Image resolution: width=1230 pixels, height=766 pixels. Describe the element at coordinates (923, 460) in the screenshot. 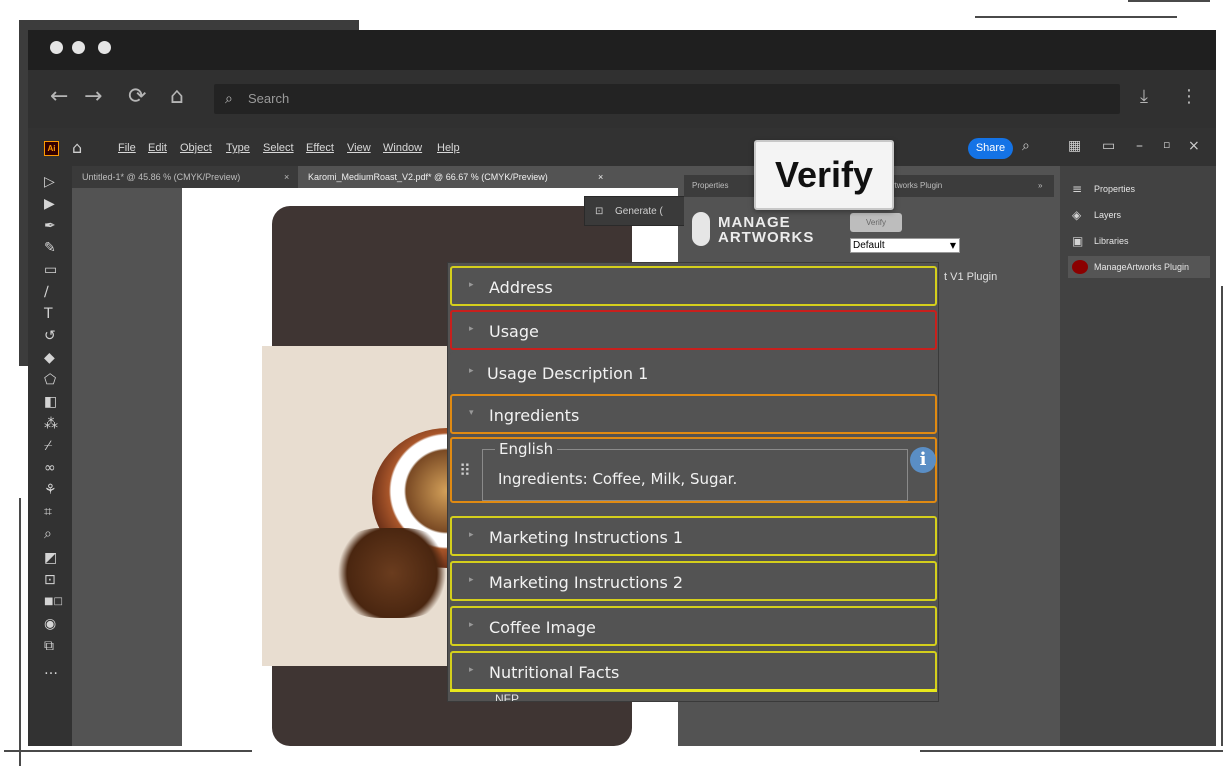

I see `info-icon: i` at that location.